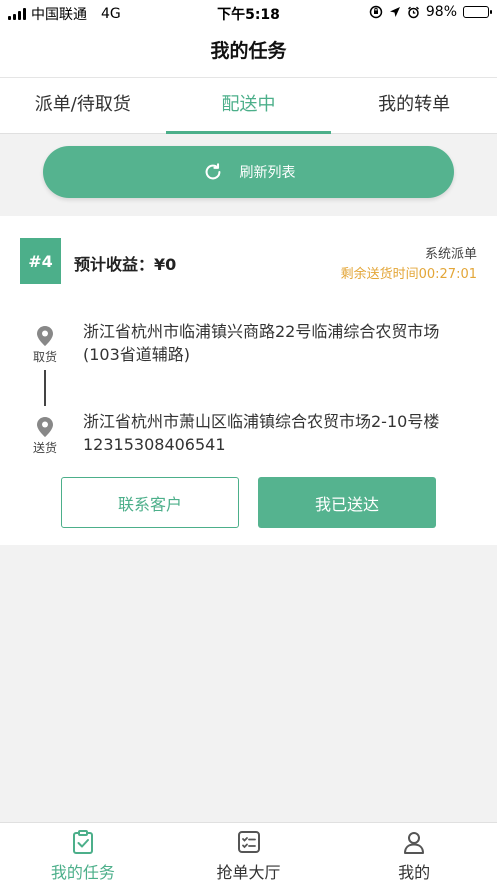 This screenshot has width=497, height=883. I want to click on delivered-button: 我已送达, so click(347, 502).